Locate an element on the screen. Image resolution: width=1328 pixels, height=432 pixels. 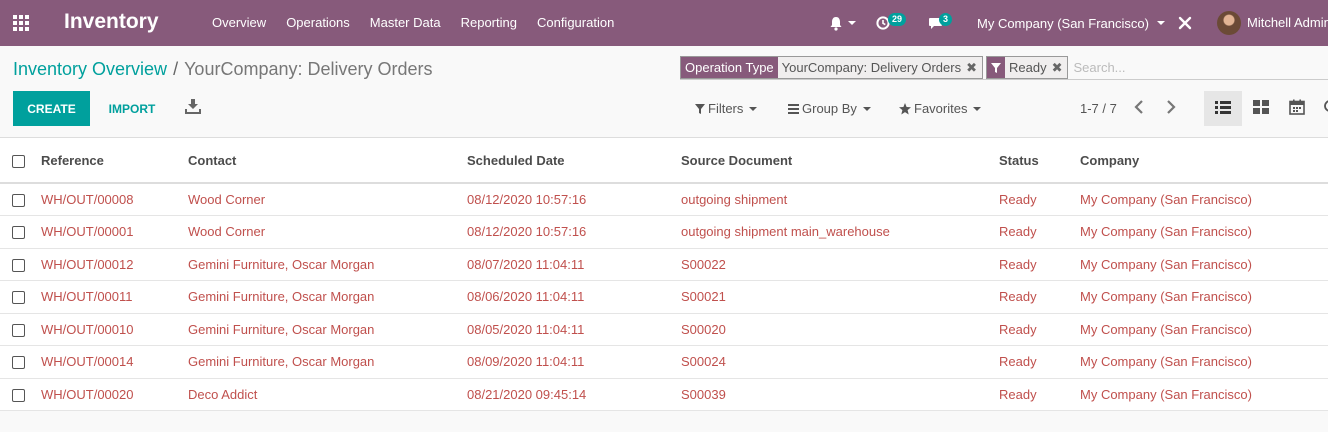
apps-menu-icon is located at coordinates (22, 23).